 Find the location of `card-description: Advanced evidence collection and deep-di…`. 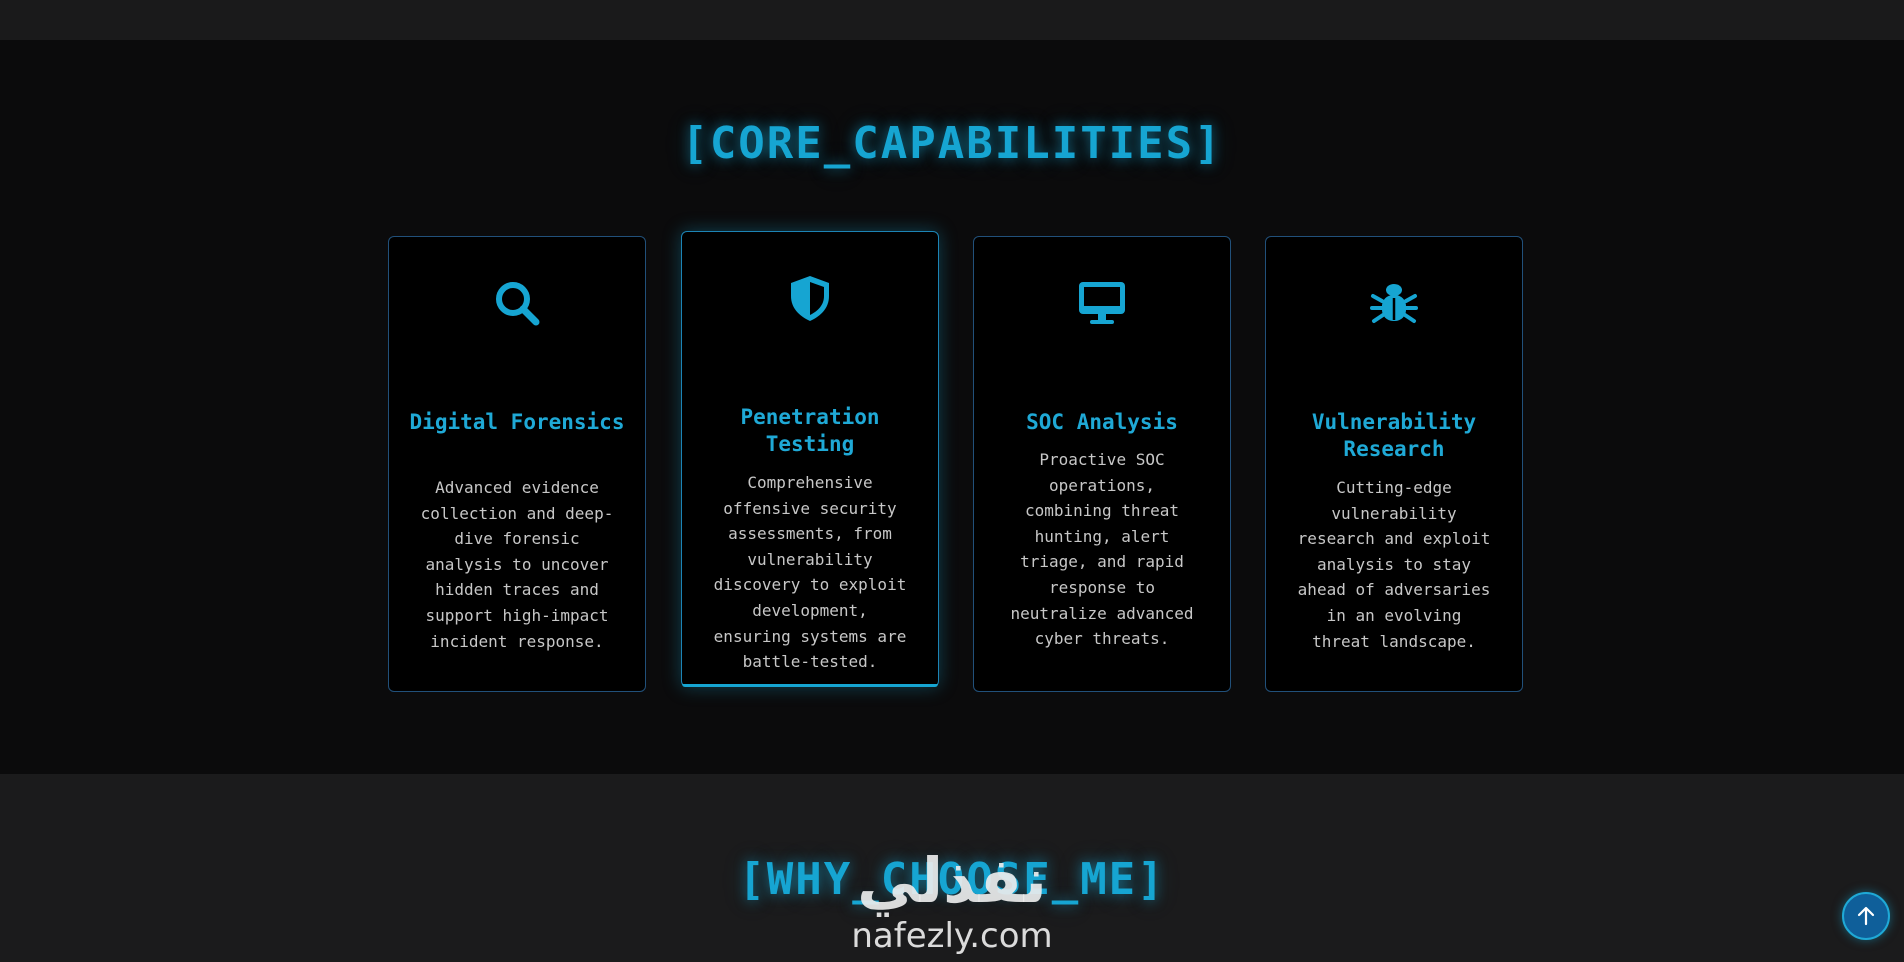

card-description: Advanced evidence collection and deep-di… is located at coordinates (517, 564).